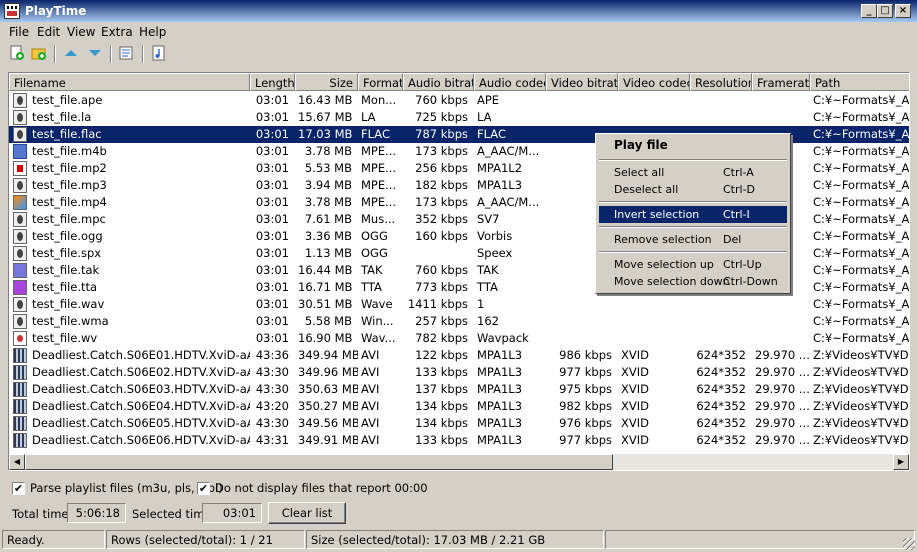 This screenshot has height=552, width=917. I want to click on col-video-codec: Video codec, so click(654, 82).